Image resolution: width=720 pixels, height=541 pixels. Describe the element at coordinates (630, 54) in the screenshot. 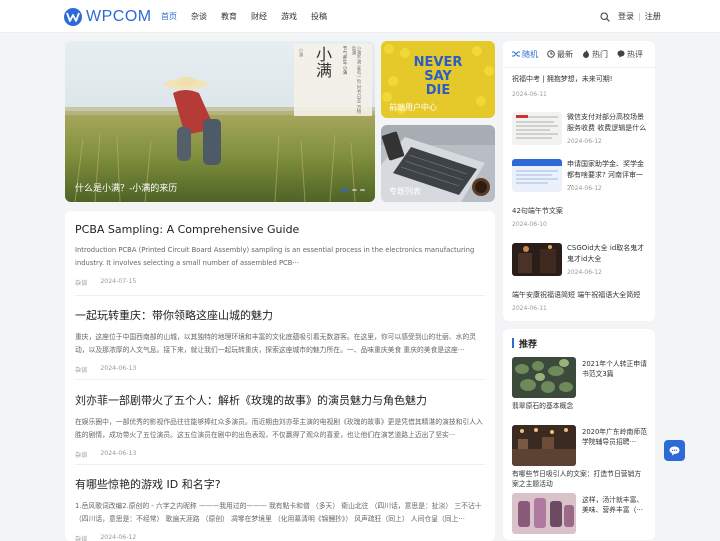

I see `tab-hot-comments: 热评` at that location.